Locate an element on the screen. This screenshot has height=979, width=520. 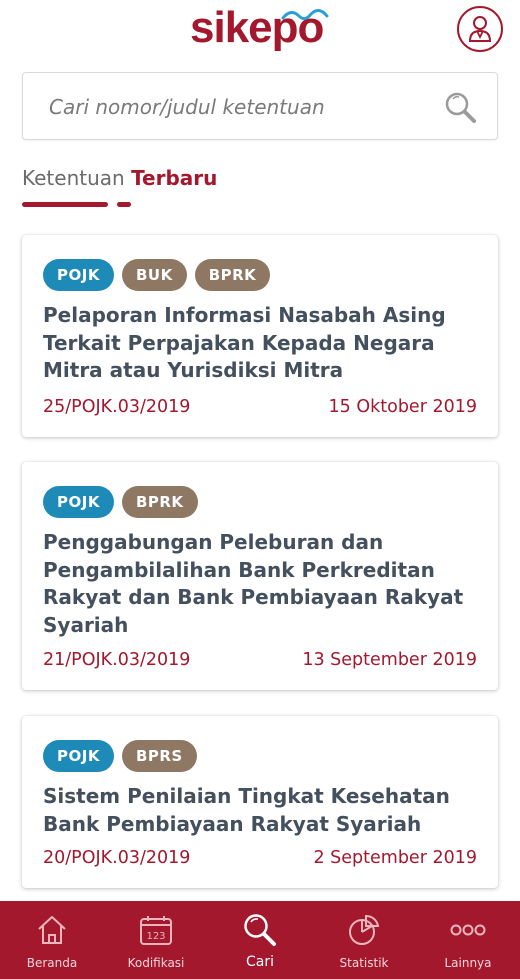
calendar-icon: 123 is located at coordinates (156, 930).